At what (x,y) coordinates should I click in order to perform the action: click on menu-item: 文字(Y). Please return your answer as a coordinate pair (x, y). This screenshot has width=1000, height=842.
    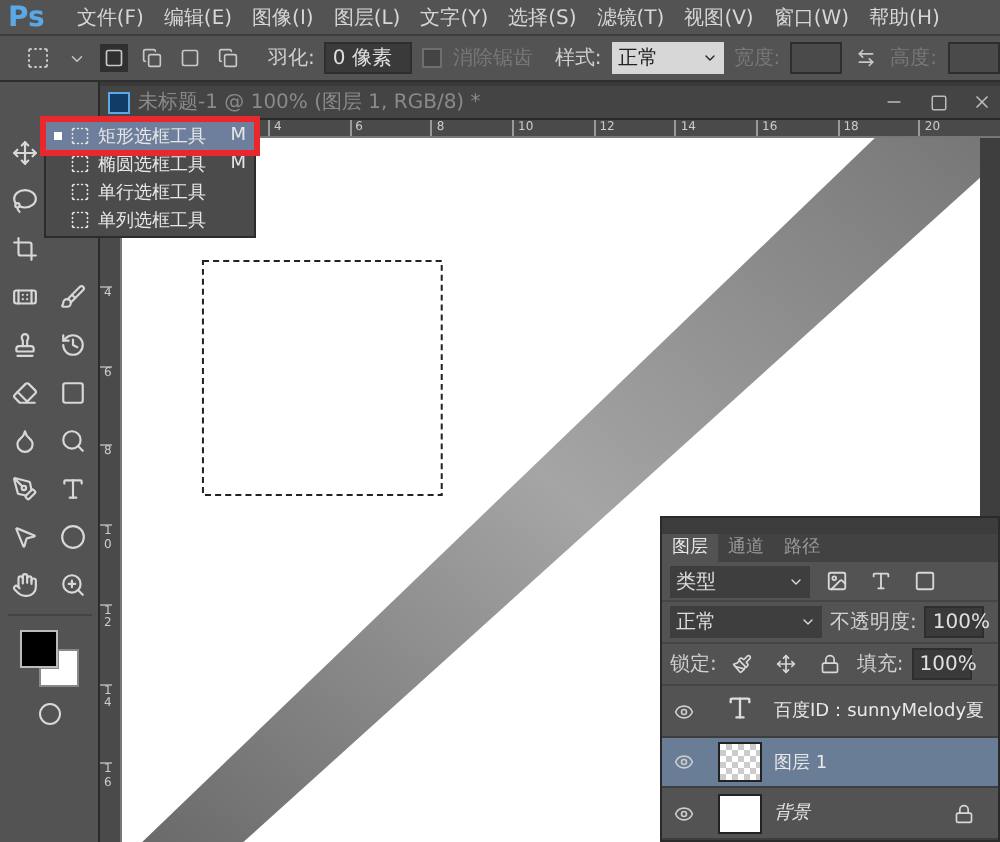
    Looking at the image, I should click on (454, 17).